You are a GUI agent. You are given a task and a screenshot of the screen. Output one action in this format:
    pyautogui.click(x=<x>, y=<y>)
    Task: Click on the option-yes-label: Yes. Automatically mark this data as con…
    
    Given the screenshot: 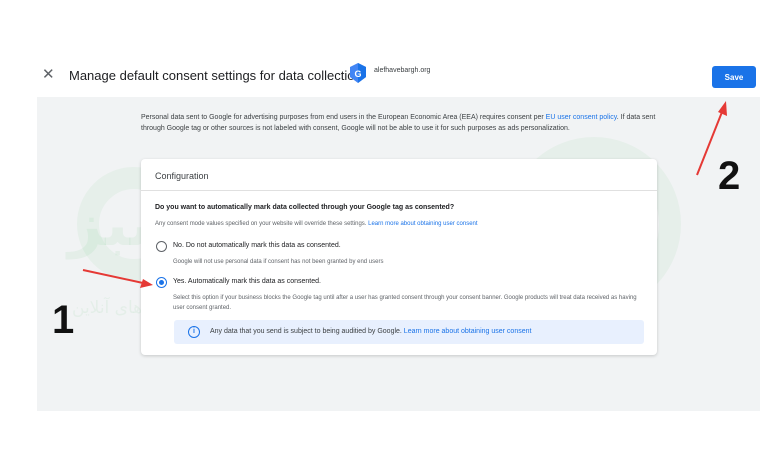 What is the action you would take?
    pyautogui.click(x=247, y=281)
    